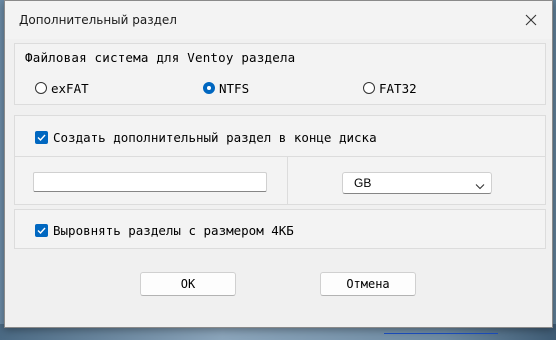  I want to click on radio-fat32: FAT32, so click(390, 88).